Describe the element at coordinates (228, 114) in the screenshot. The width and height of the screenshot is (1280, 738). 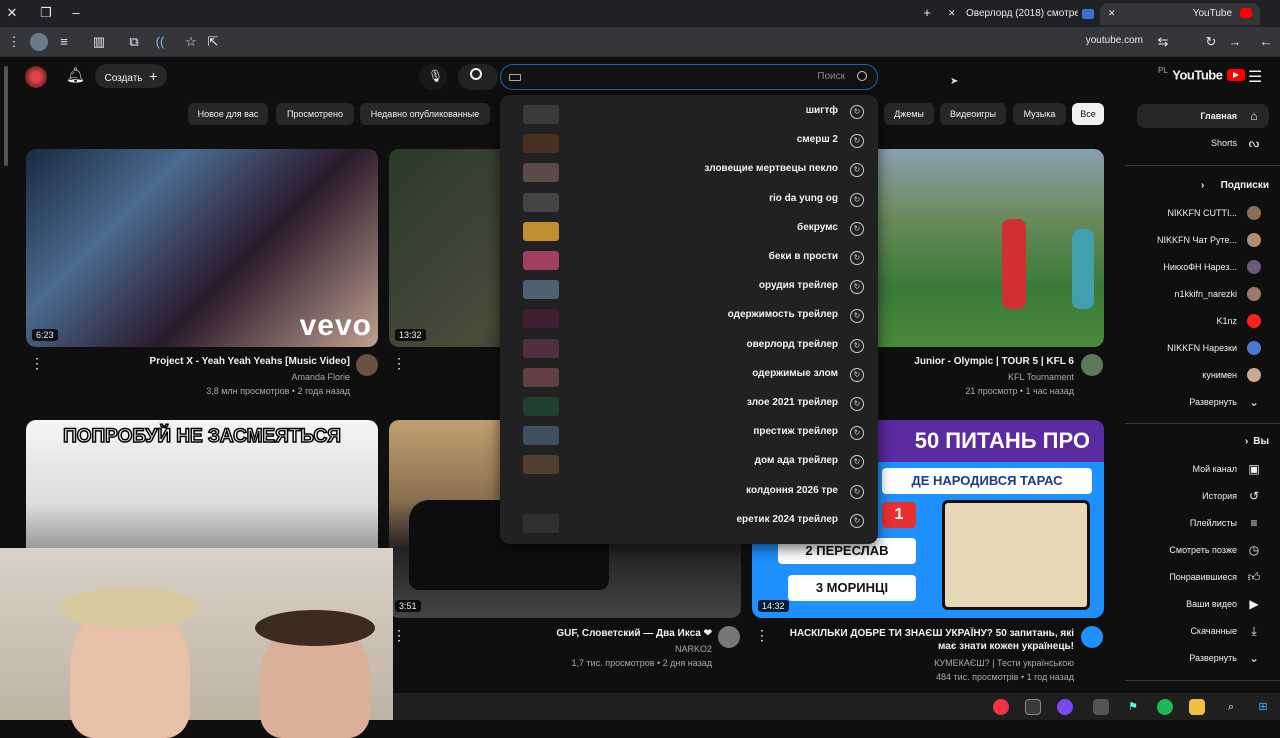
I see `chip-new: Новое для вас` at that location.